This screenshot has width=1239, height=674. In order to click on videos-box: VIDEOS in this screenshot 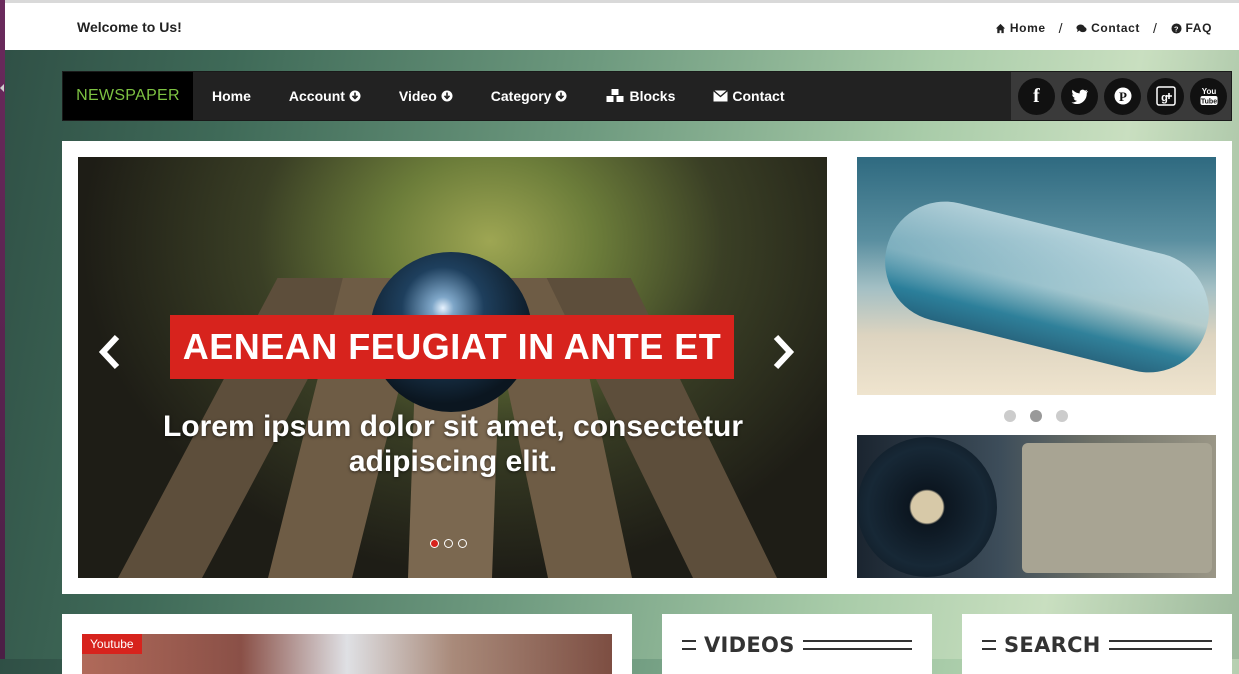, I will do `click(797, 644)`.